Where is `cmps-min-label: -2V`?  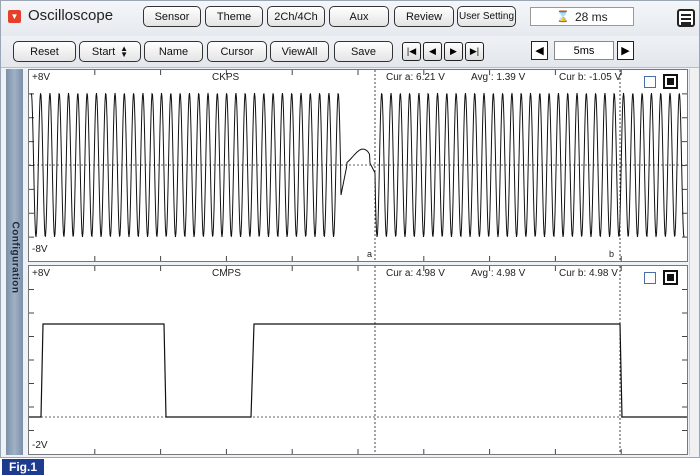
cmps-min-label: -2V is located at coordinates (40, 445).